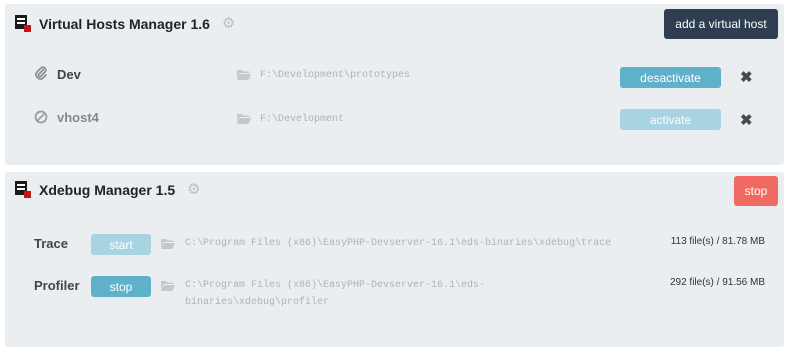 The height and width of the screenshot is (352, 789). I want to click on vhost-path-dev: F:\Development\prototypes, so click(335, 75).